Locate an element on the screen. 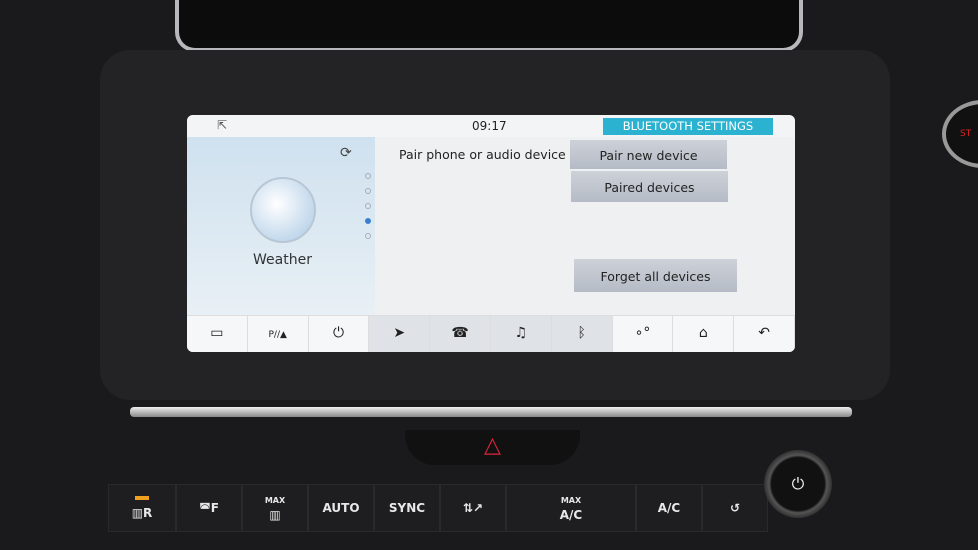 This screenshot has width=978, height=550. nav-bluetooth-button: ᛒ is located at coordinates (582, 334).